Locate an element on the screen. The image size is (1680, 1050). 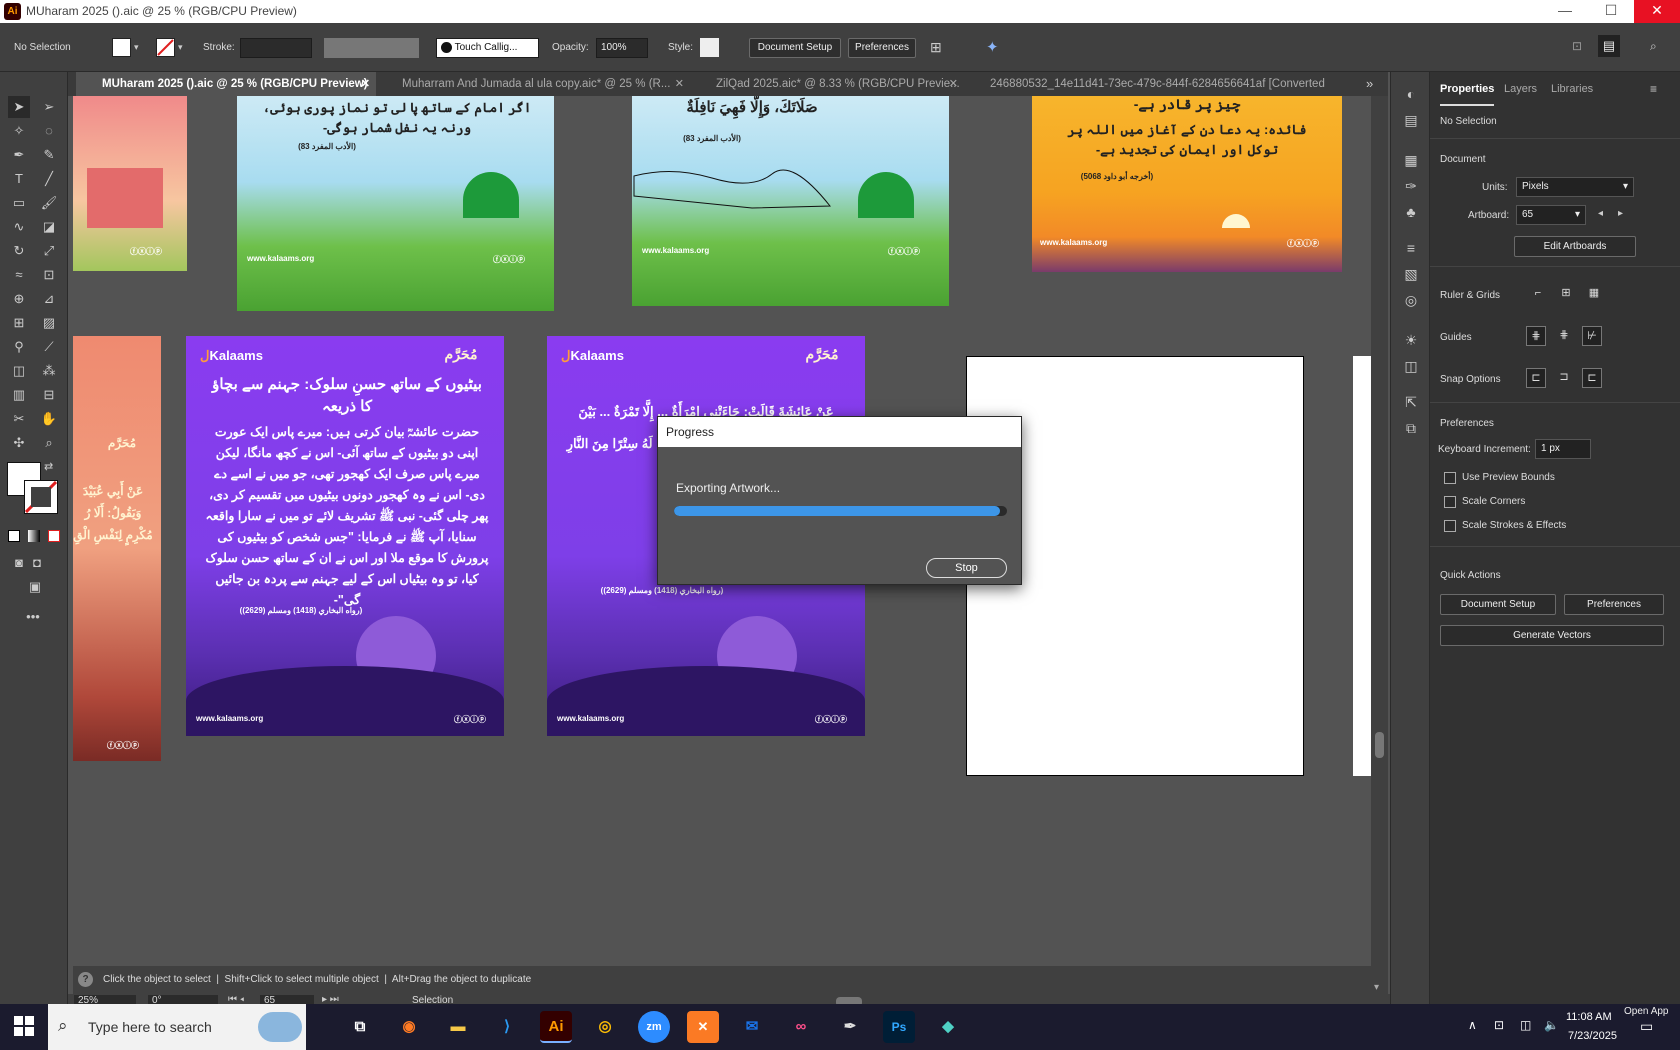
chevron-down-icon: ▾ is located at coordinates (180, 47).